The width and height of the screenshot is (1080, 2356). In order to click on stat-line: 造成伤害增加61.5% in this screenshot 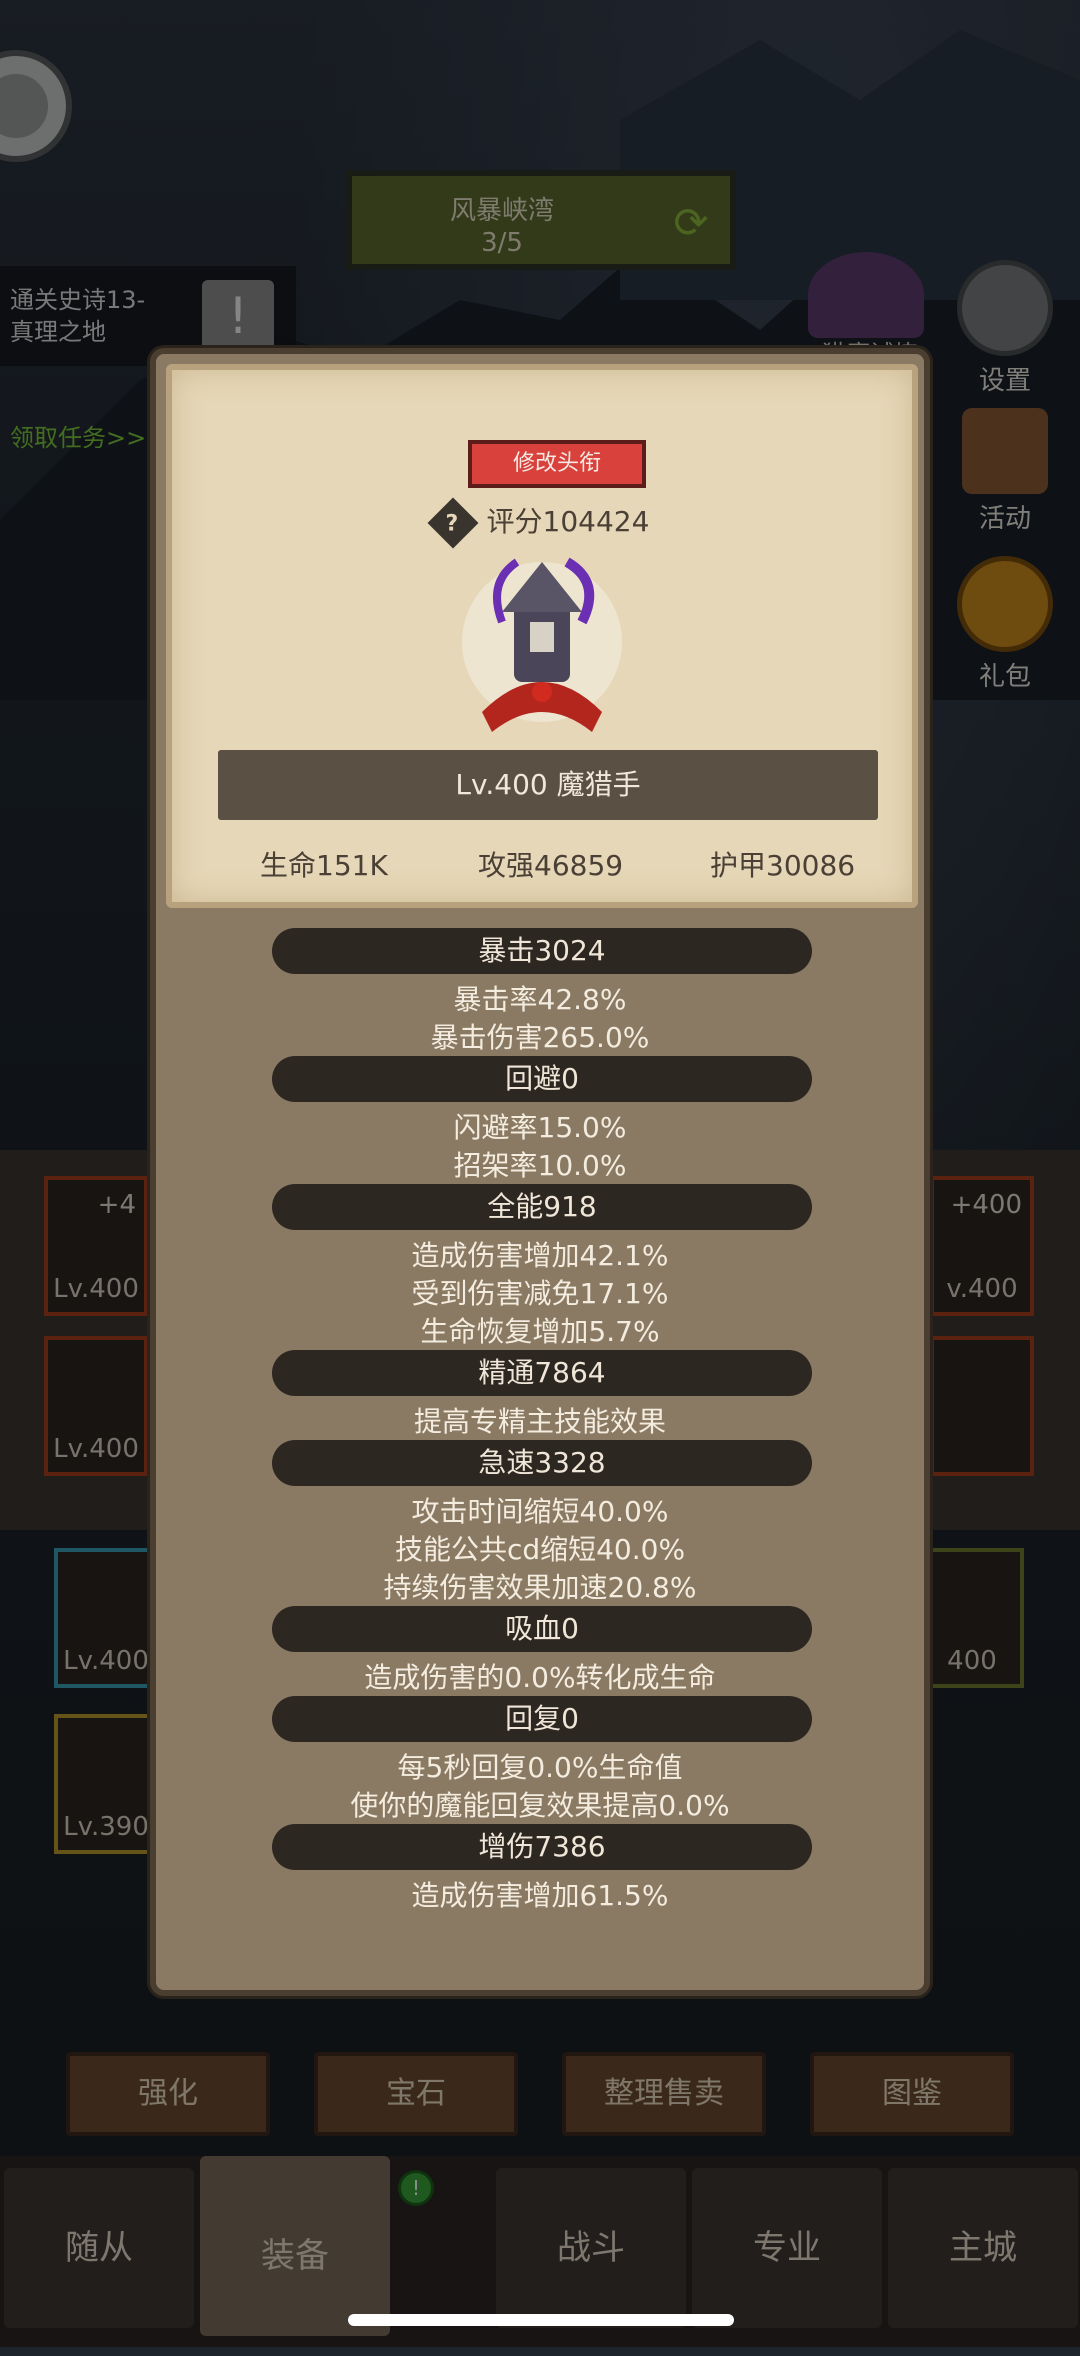, I will do `click(540, 1895)`.